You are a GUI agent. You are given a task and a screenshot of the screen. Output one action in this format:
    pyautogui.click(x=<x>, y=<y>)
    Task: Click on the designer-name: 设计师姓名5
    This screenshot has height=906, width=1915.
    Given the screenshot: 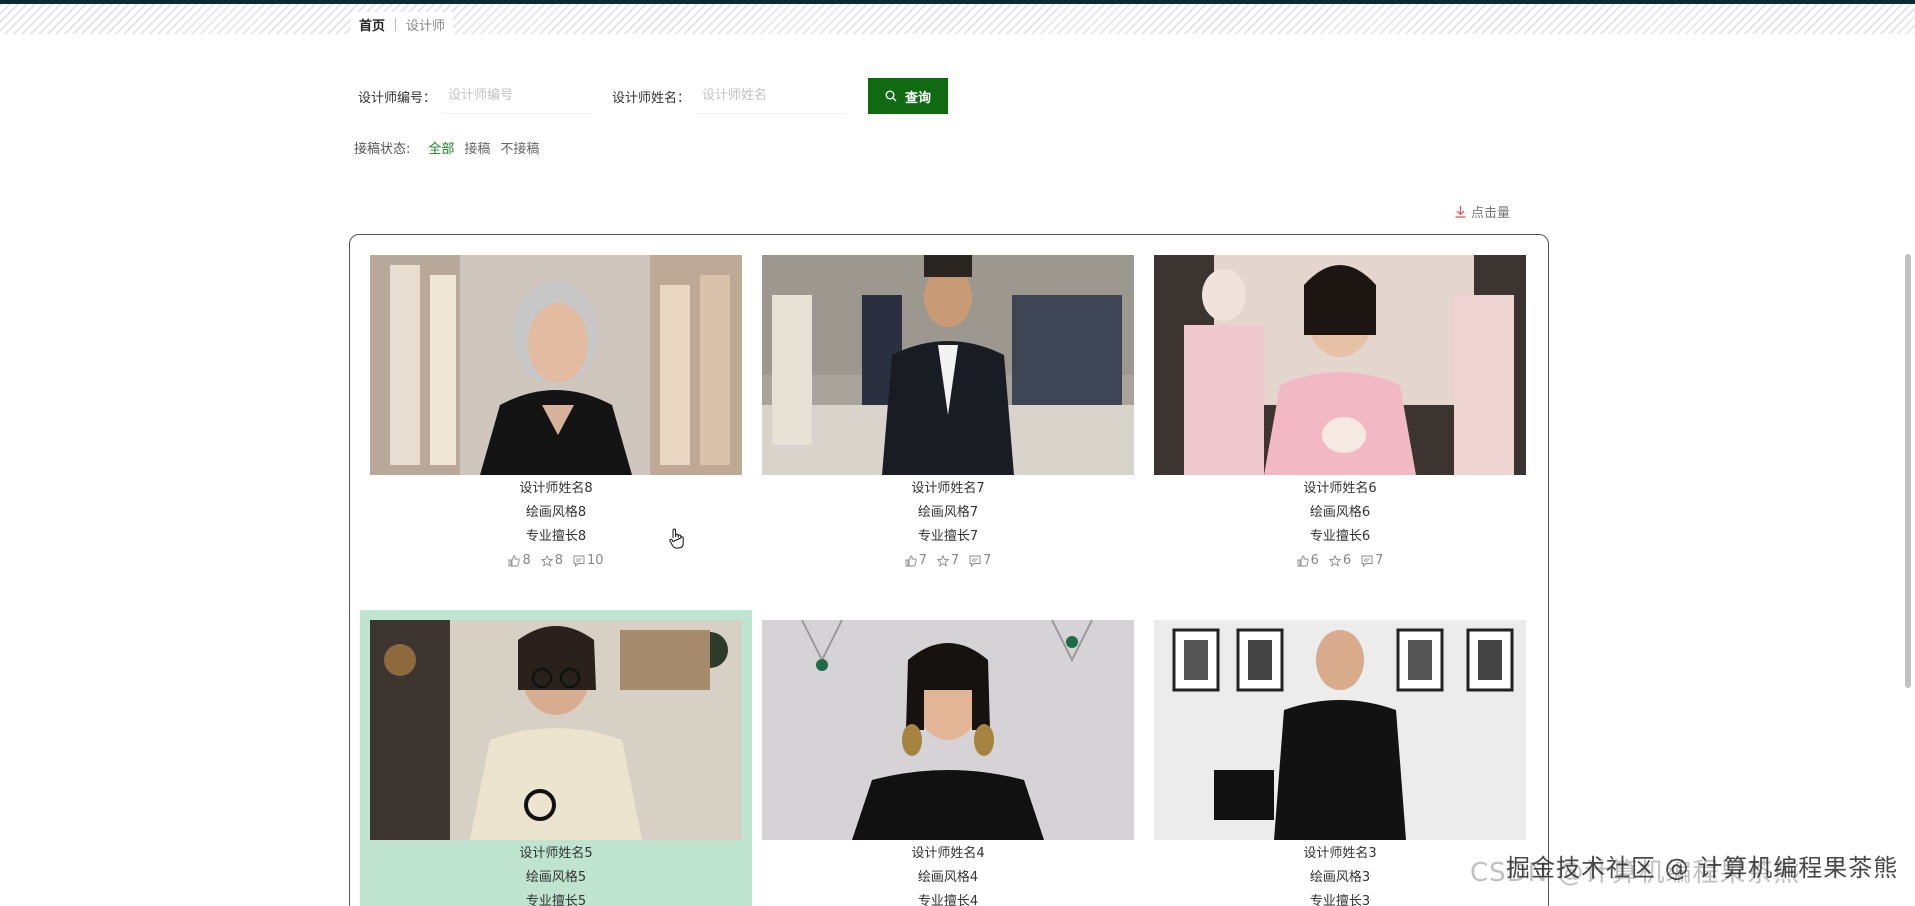 What is the action you would take?
    pyautogui.click(x=556, y=853)
    